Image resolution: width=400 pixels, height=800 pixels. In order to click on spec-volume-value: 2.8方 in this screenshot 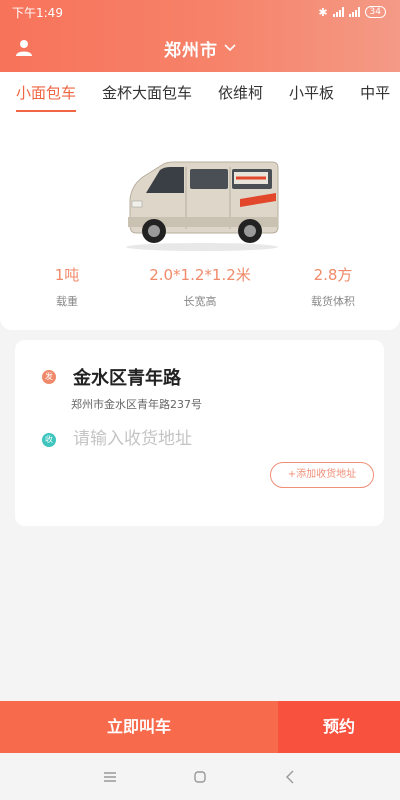, I will do `click(333, 275)`.